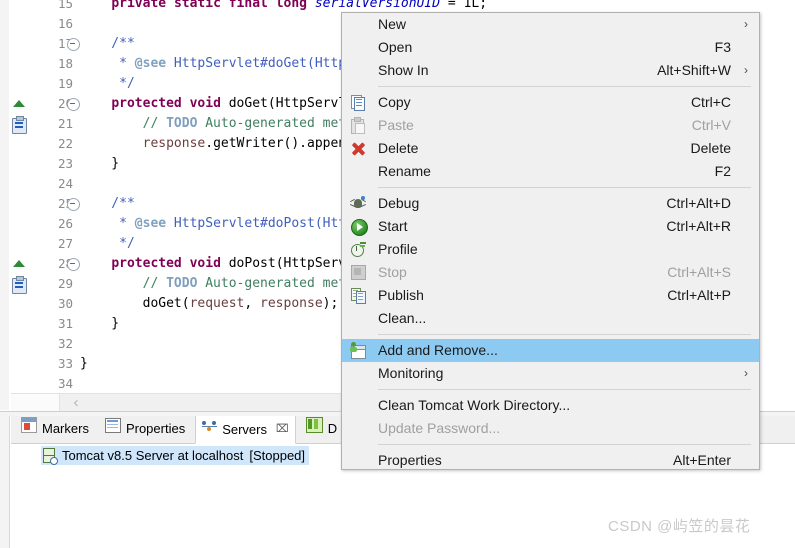 This screenshot has width=795, height=548. Describe the element at coordinates (65, 323) in the screenshot. I see `line-number: 31` at that location.